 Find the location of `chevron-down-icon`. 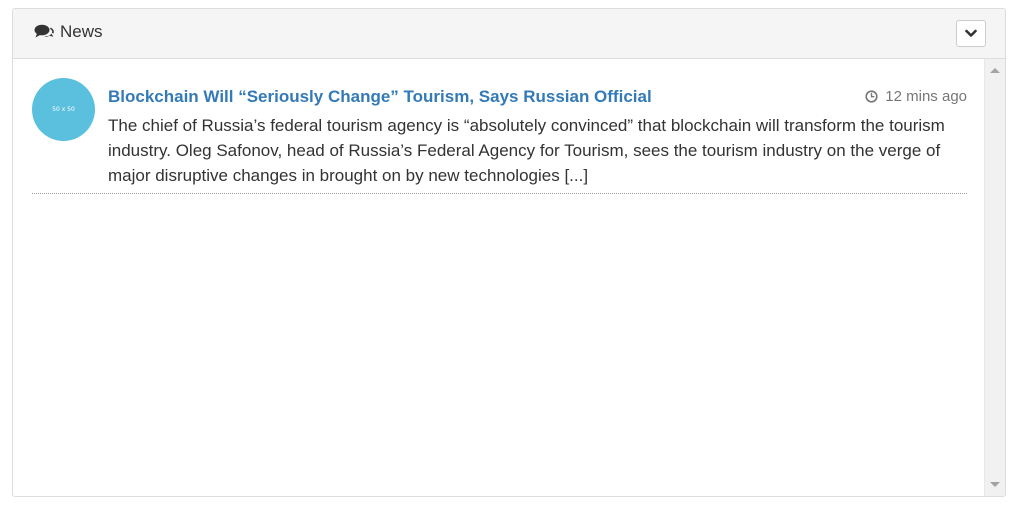

chevron-down-icon is located at coordinates (971, 34).